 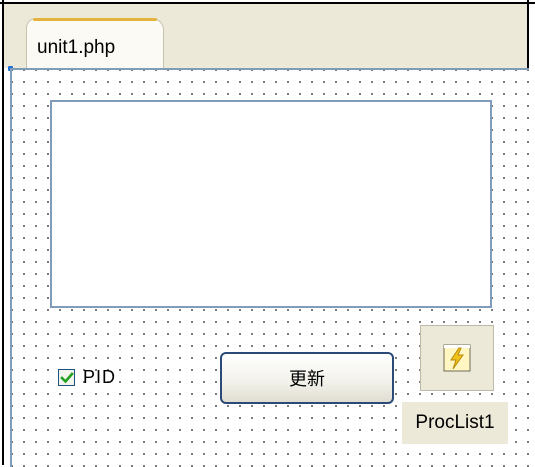 What do you see at coordinates (307, 378) in the screenshot?
I see `update-button: 更新` at bounding box center [307, 378].